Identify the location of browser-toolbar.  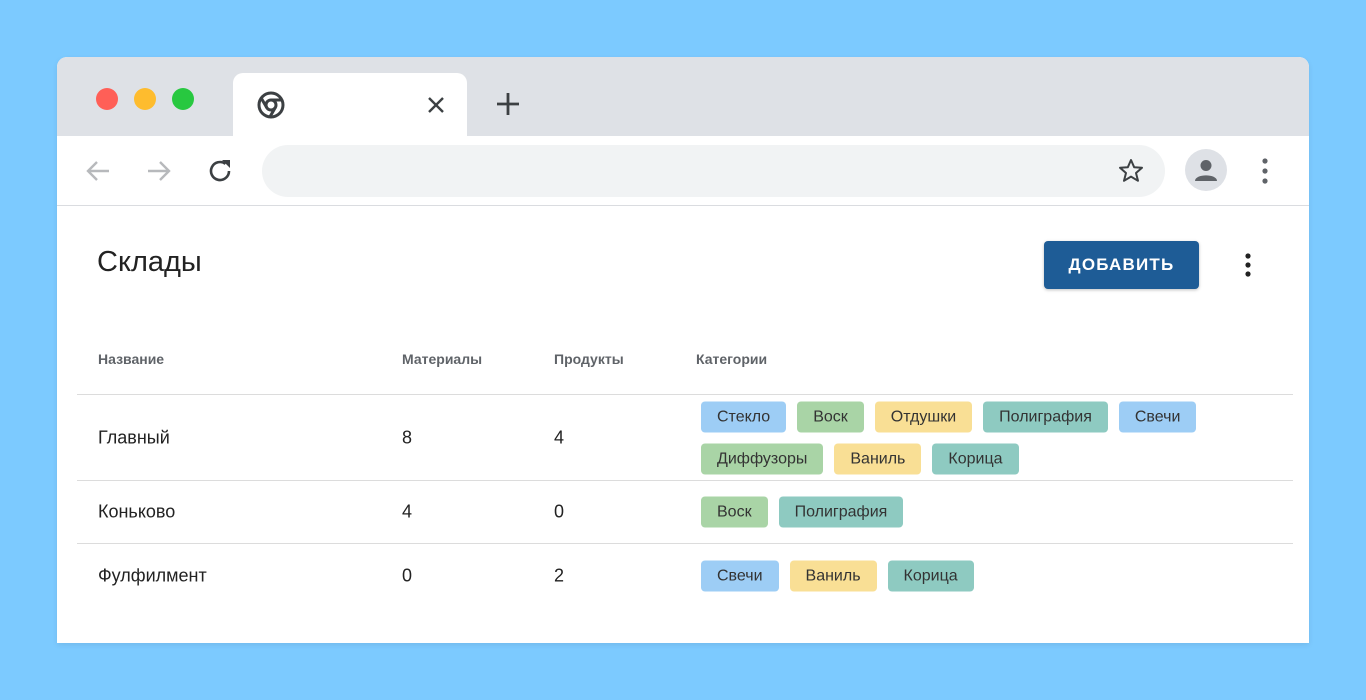
(683, 171).